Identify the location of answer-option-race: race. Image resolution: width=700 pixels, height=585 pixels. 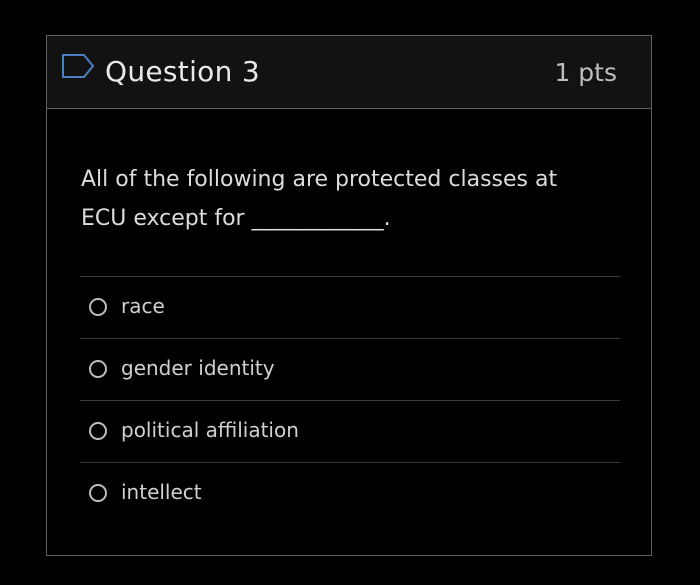
(350, 307).